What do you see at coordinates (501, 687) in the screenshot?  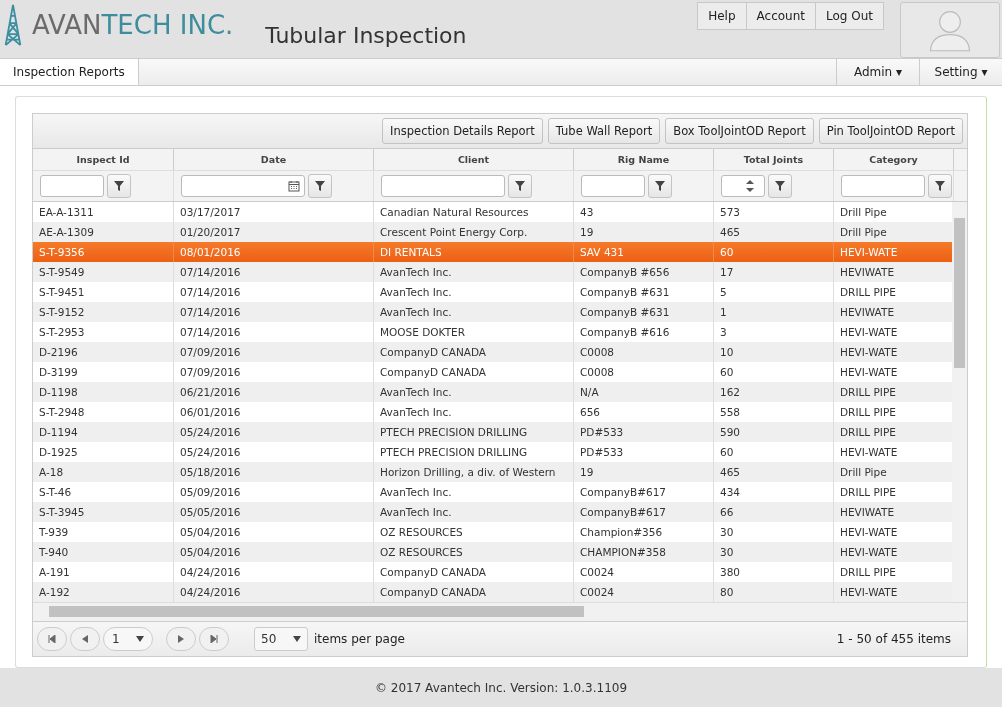 I see `footer-text: © 2017 Avantech Inc. Version: 1.0.3.1109` at bounding box center [501, 687].